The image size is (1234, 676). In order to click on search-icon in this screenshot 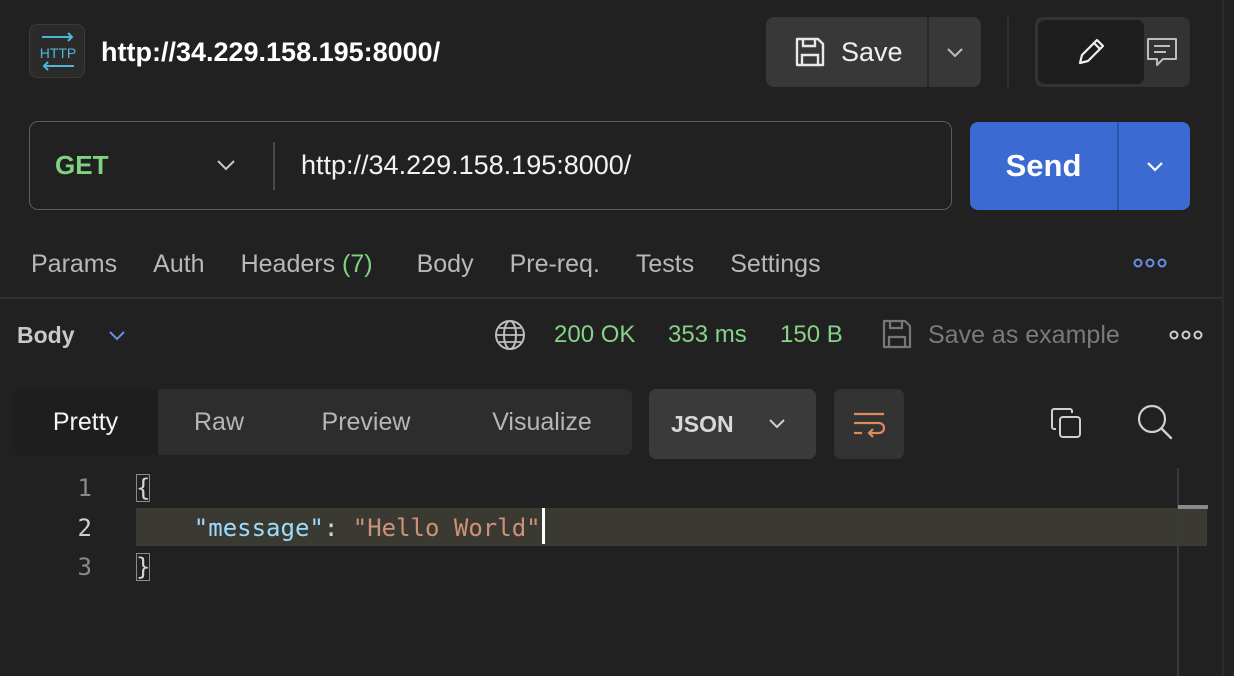, I will do `click(1155, 422)`.